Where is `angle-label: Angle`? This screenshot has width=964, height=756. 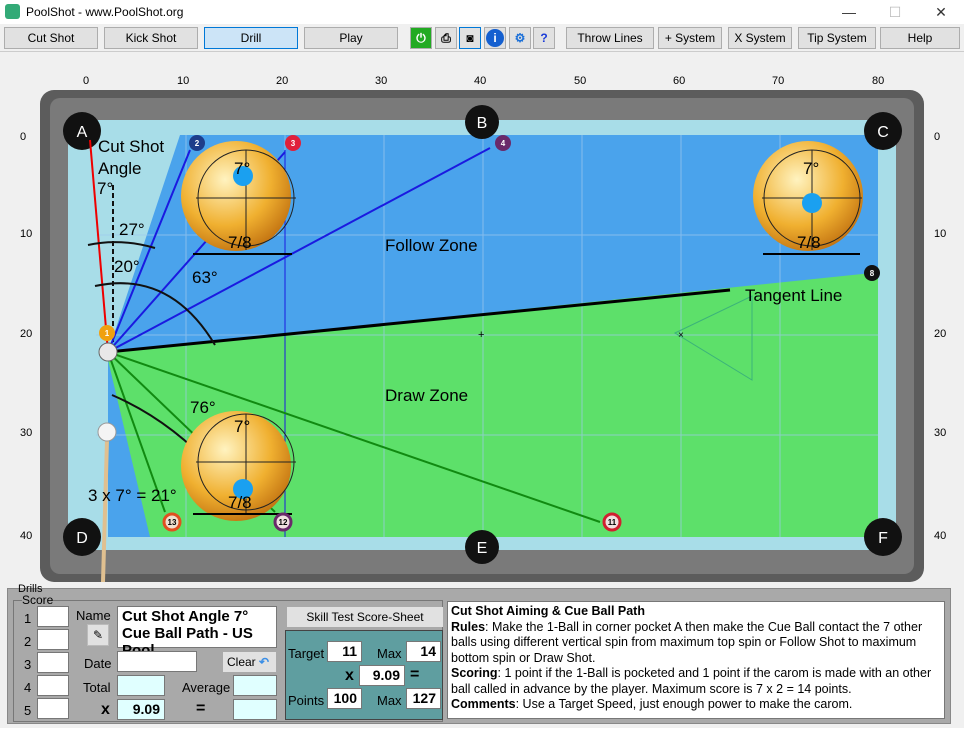
angle-label: Angle is located at coordinates (119, 168).